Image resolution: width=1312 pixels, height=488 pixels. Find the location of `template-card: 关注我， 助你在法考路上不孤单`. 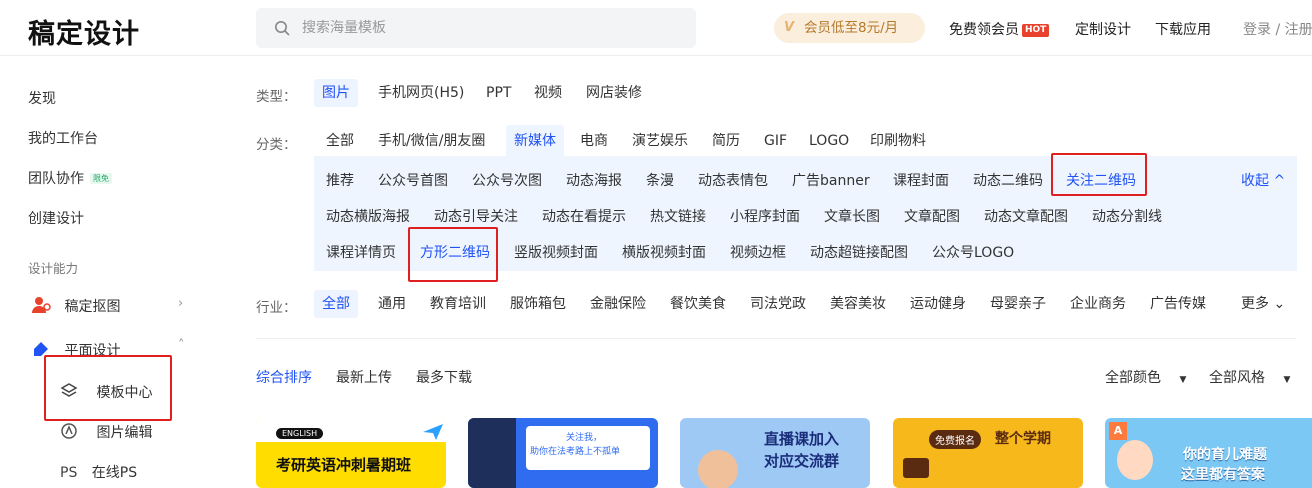

template-card: 关注我， 助你在法考路上不孤单 is located at coordinates (563, 453).